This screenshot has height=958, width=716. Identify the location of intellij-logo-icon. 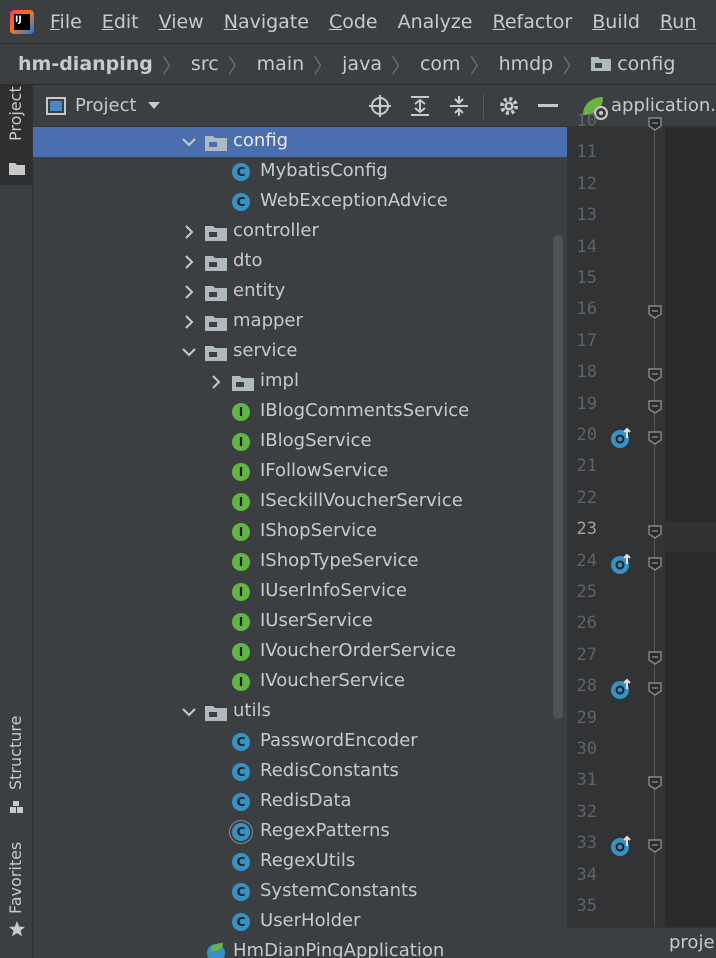
(22, 21).